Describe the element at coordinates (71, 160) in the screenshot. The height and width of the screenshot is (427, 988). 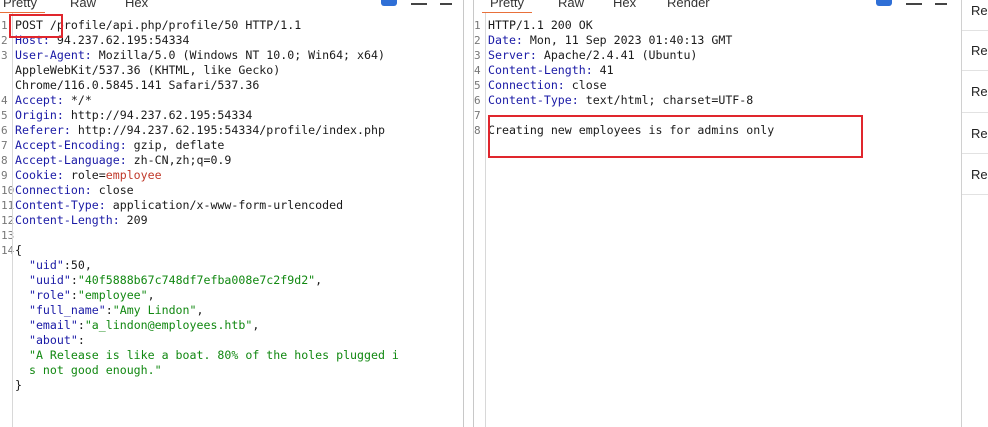
I see `request-token-hname: Accept-Language:` at that location.